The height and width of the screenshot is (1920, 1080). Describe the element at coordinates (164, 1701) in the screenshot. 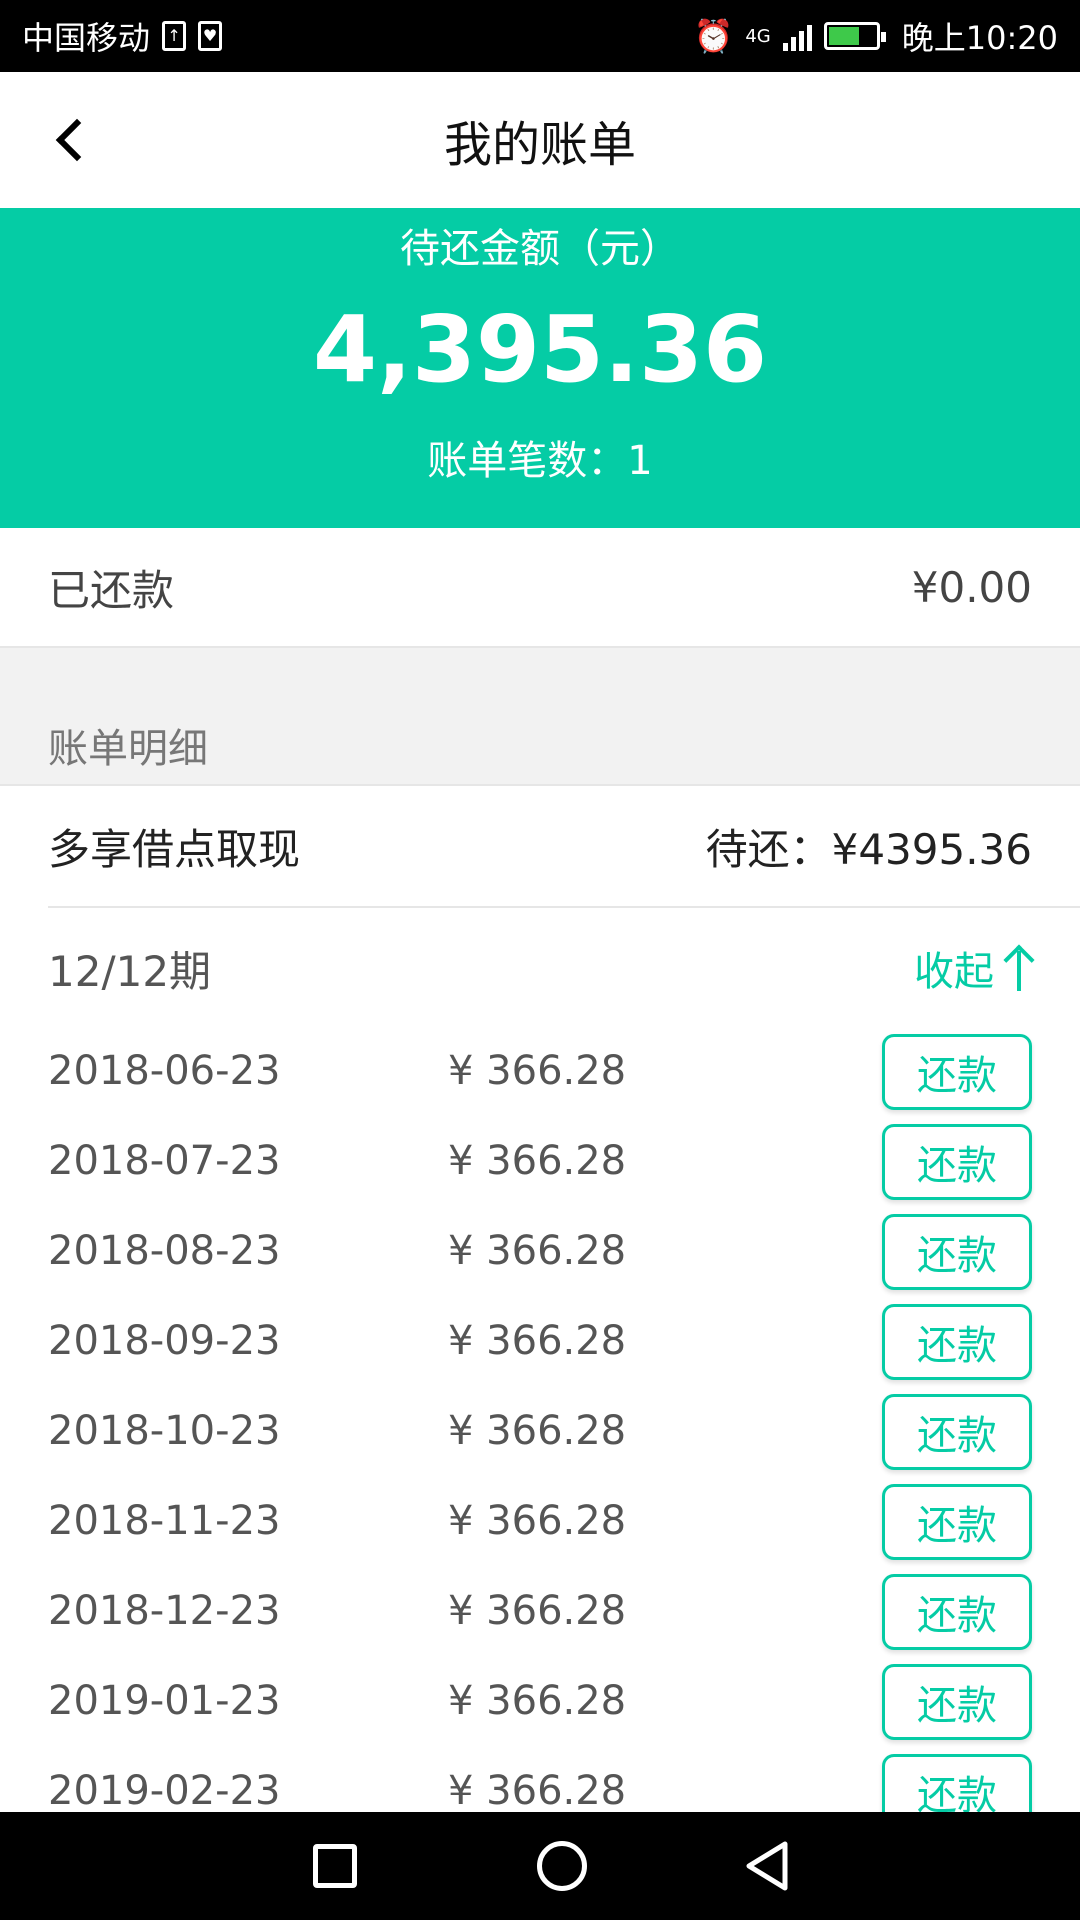

I see `installment-date: 2019-01-23` at that location.